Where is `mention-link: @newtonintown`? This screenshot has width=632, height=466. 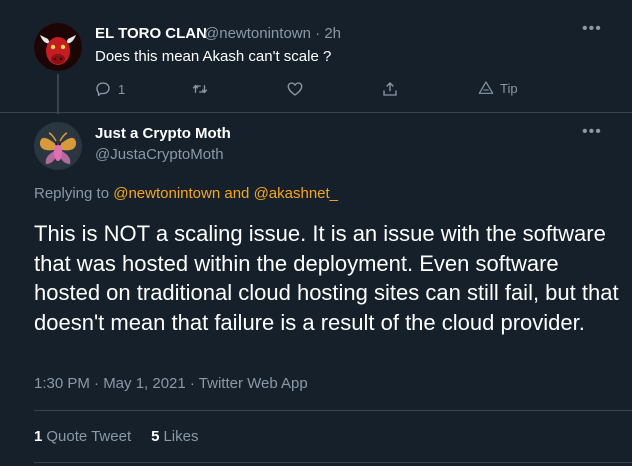
mention-link: @newtonintown is located at coordinates (166, 193).